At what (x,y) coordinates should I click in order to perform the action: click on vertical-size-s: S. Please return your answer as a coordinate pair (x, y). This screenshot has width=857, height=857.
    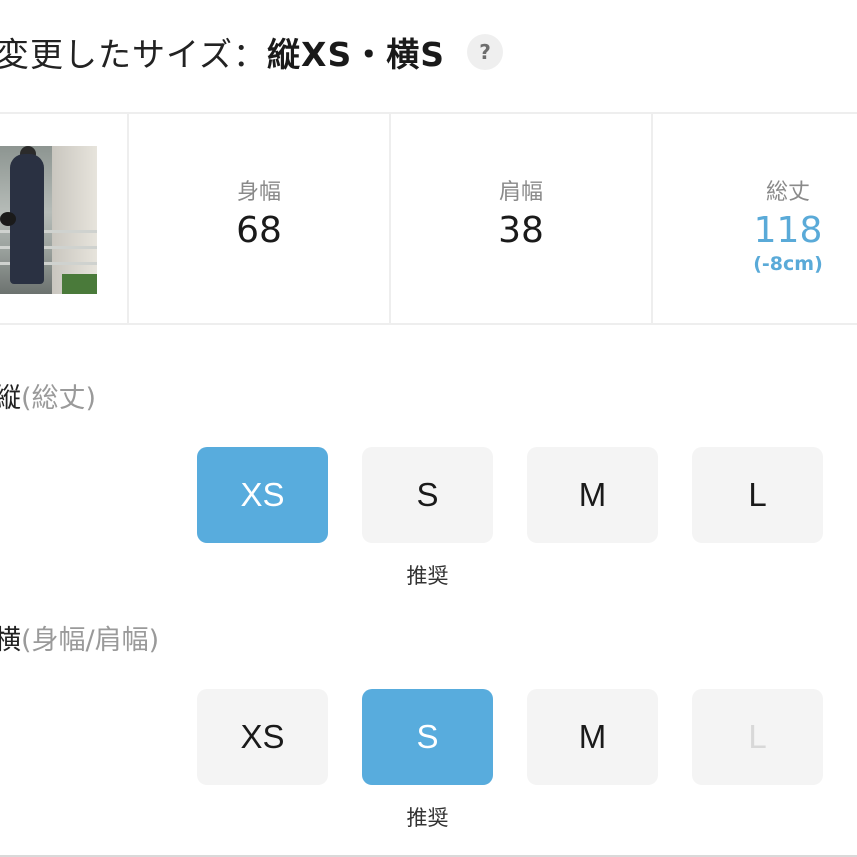
    Looking at the image, I should click on (427, 495).